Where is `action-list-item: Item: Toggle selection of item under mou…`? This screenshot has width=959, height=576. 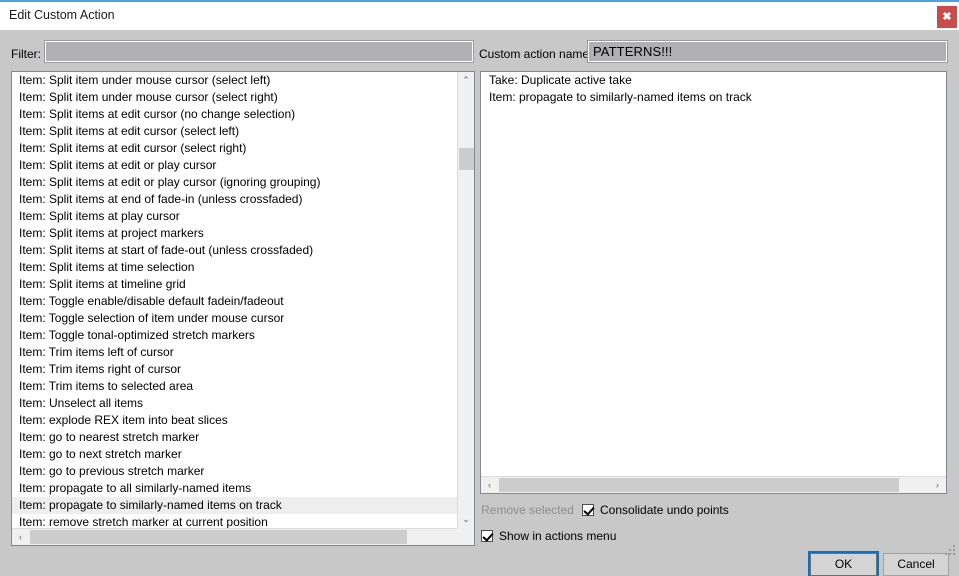
action-list-item: Item: Toggle selection of item under mou… is located at coordinates (235, 318).